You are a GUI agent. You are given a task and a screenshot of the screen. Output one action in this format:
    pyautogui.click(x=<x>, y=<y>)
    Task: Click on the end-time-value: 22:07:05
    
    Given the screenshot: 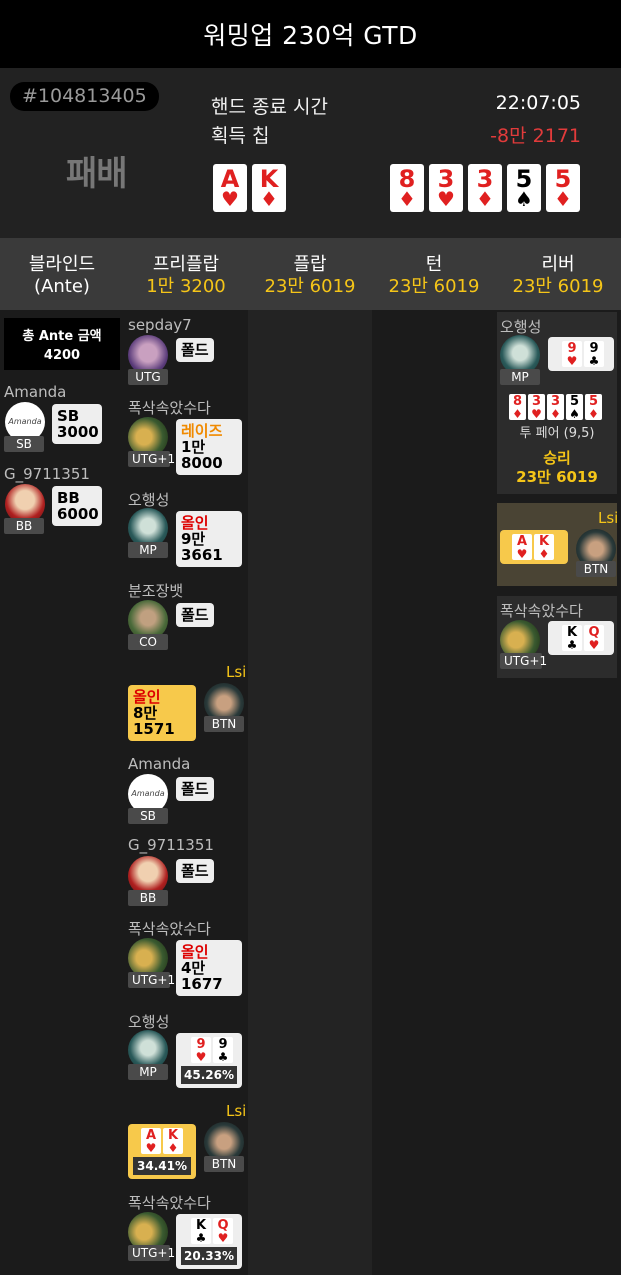 What is the action you would take?
    pyautogui.click(x=538, y=103)
    